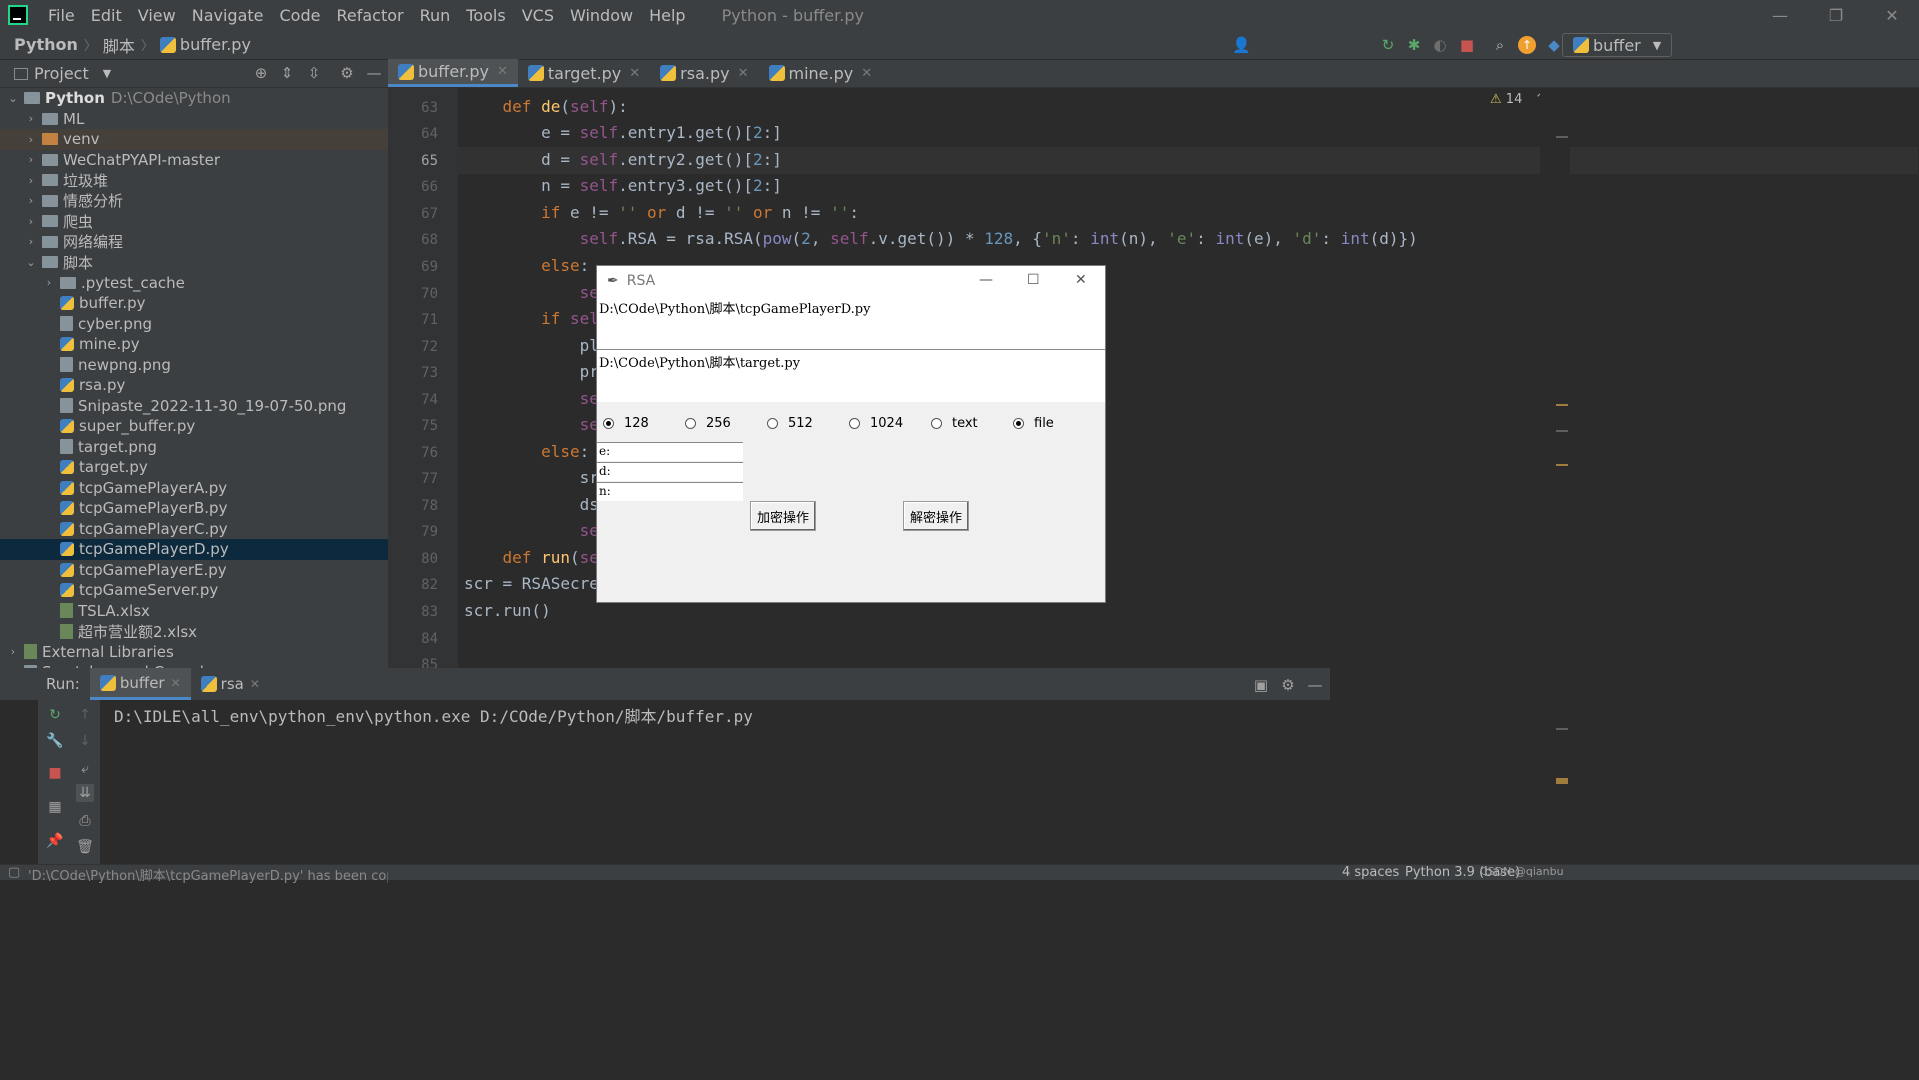 The width and height of the screenshot is (1919, 1080). Describe the element at coordinates (435, 15) in the screenshot. I see `menu-run: Run` at that location.